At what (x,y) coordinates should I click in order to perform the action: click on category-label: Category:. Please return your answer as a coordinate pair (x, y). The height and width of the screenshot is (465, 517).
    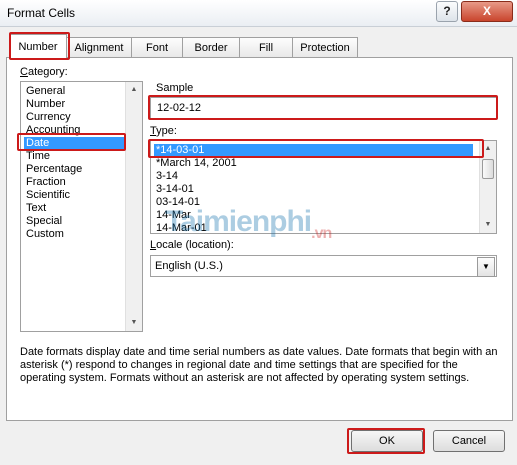
    Looking at the image, I should click on (44, 72).